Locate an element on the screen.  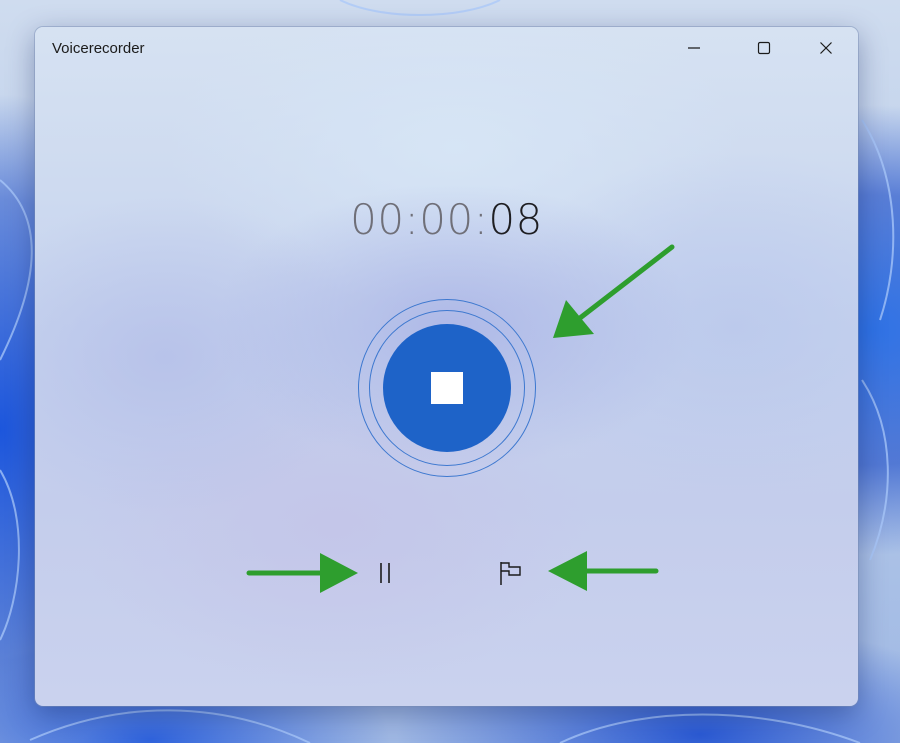
stop-icon is located at coordinates (447, 388).